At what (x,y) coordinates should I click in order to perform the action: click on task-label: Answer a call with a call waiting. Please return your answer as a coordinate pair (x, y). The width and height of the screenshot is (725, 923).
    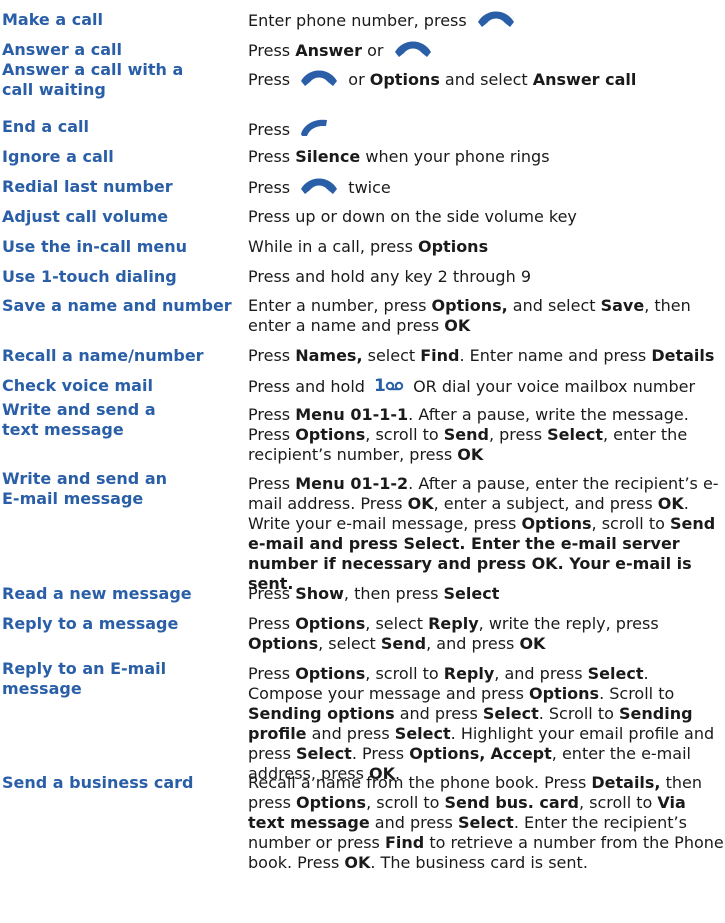
    Looking at the image, I should click on (93, 79).